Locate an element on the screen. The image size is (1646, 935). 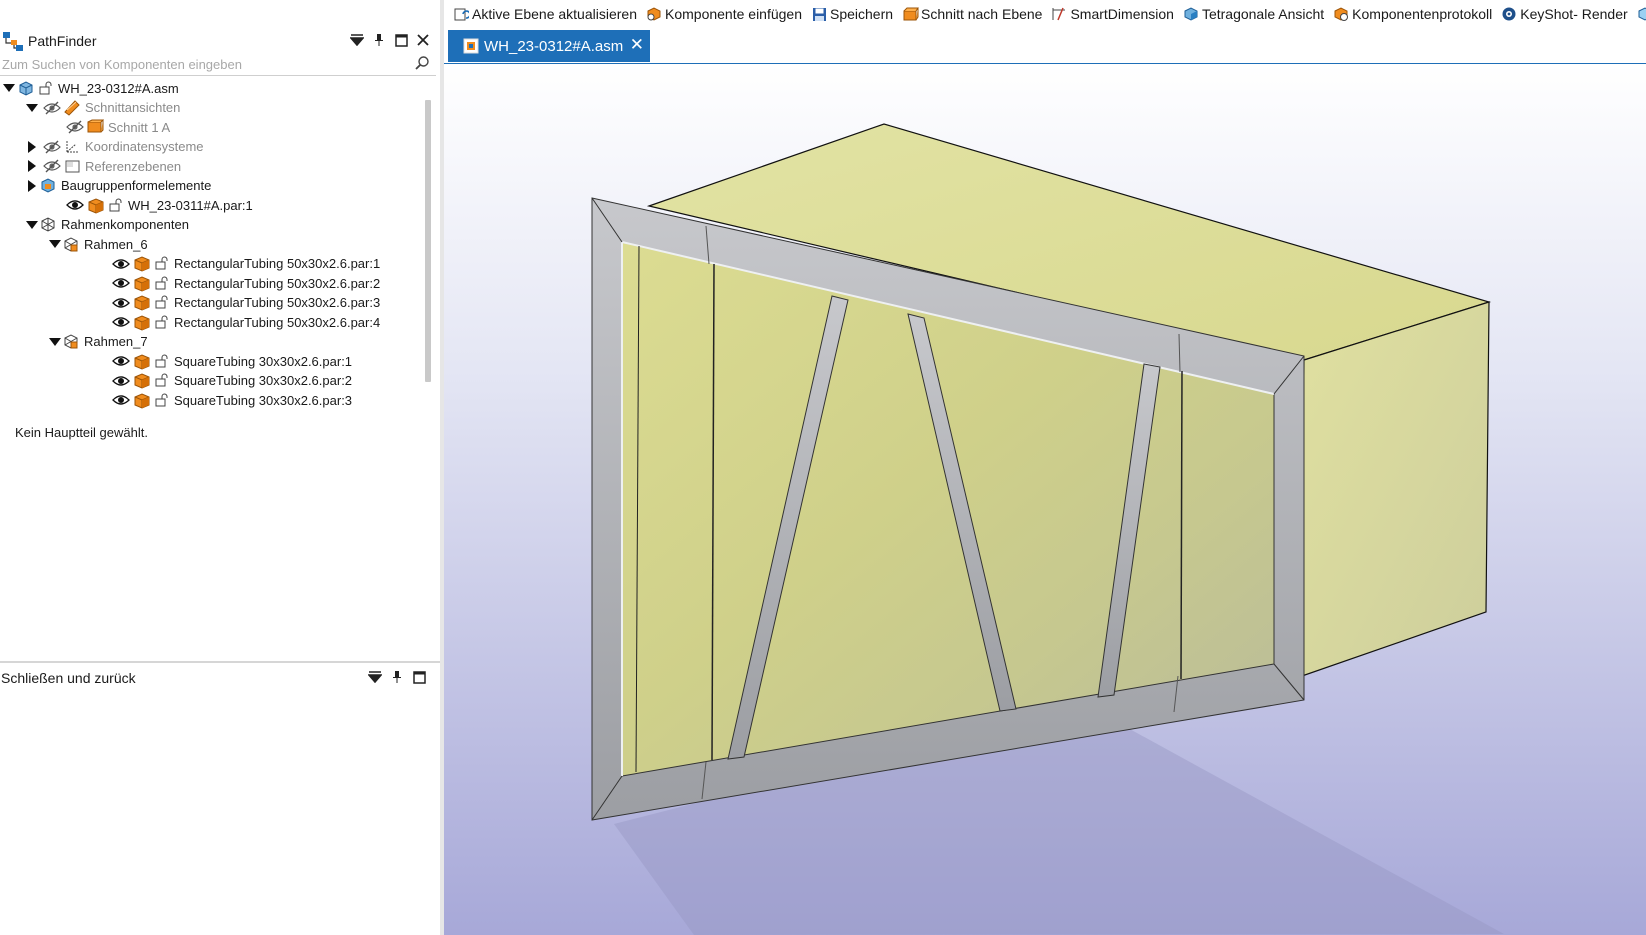
tree-item: RectangularTubing 50x30x2.6.par:2 is located at coordinates (210, 283).